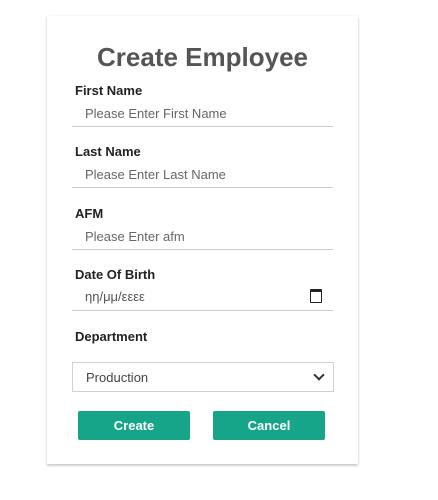 The height and width of the screenshot is (500, 438). What do you see at coordinates (134, 425) in the screenshot?
I see `create-button: Create` at bounding box center [134, 425].